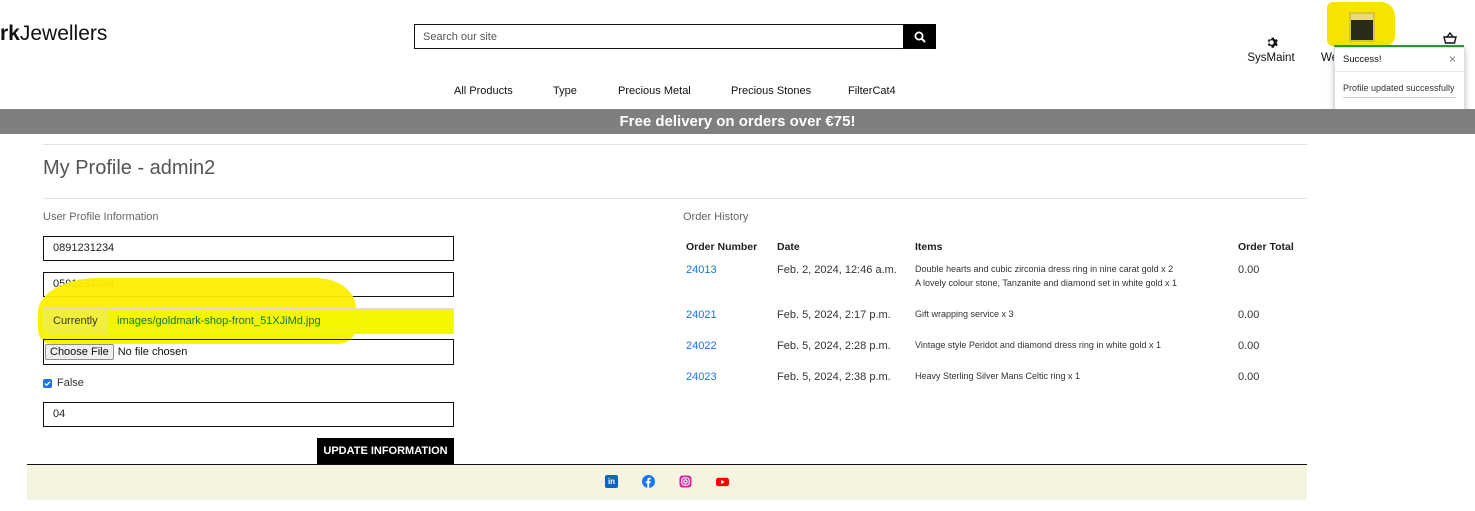 This screenshot has height=511, width=1475. I want to click on shop-front-thumbnail, so click(1361, 24).